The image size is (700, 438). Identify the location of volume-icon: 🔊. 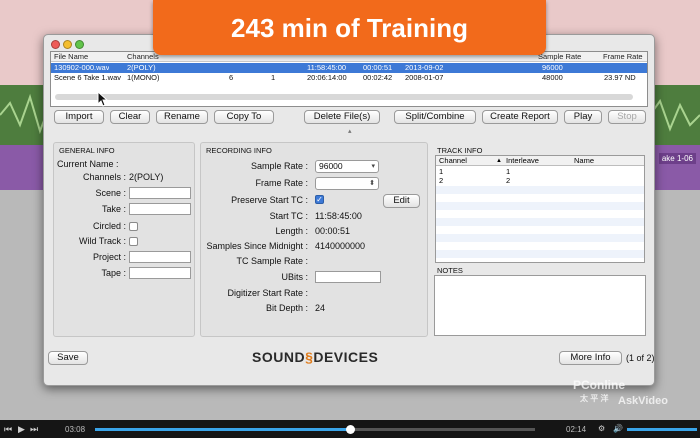
(618, 428).